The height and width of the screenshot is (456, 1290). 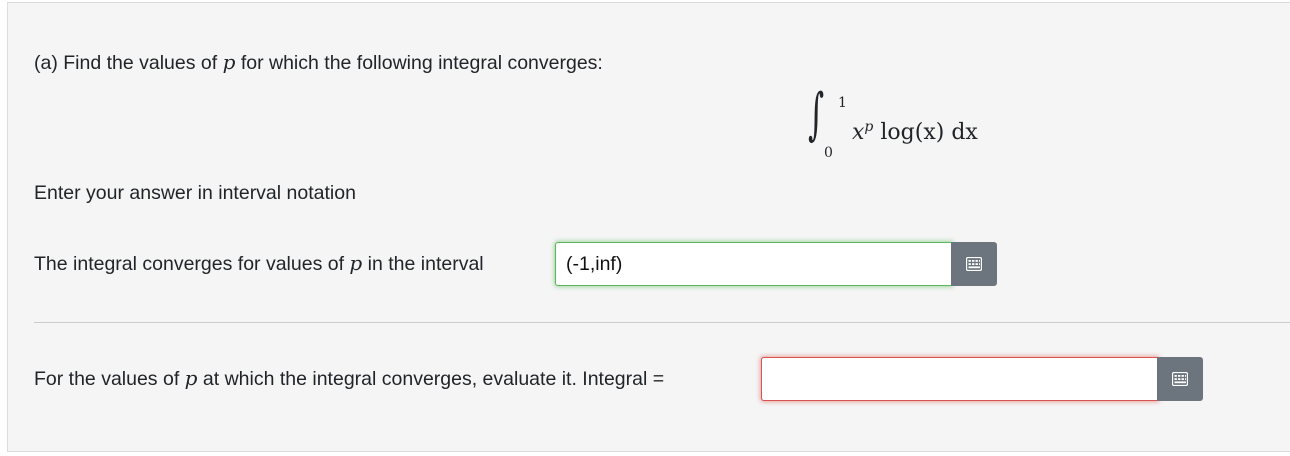 I want to click on instruction-text: Enter your answer in interval notation, so click(x=195, y=193).